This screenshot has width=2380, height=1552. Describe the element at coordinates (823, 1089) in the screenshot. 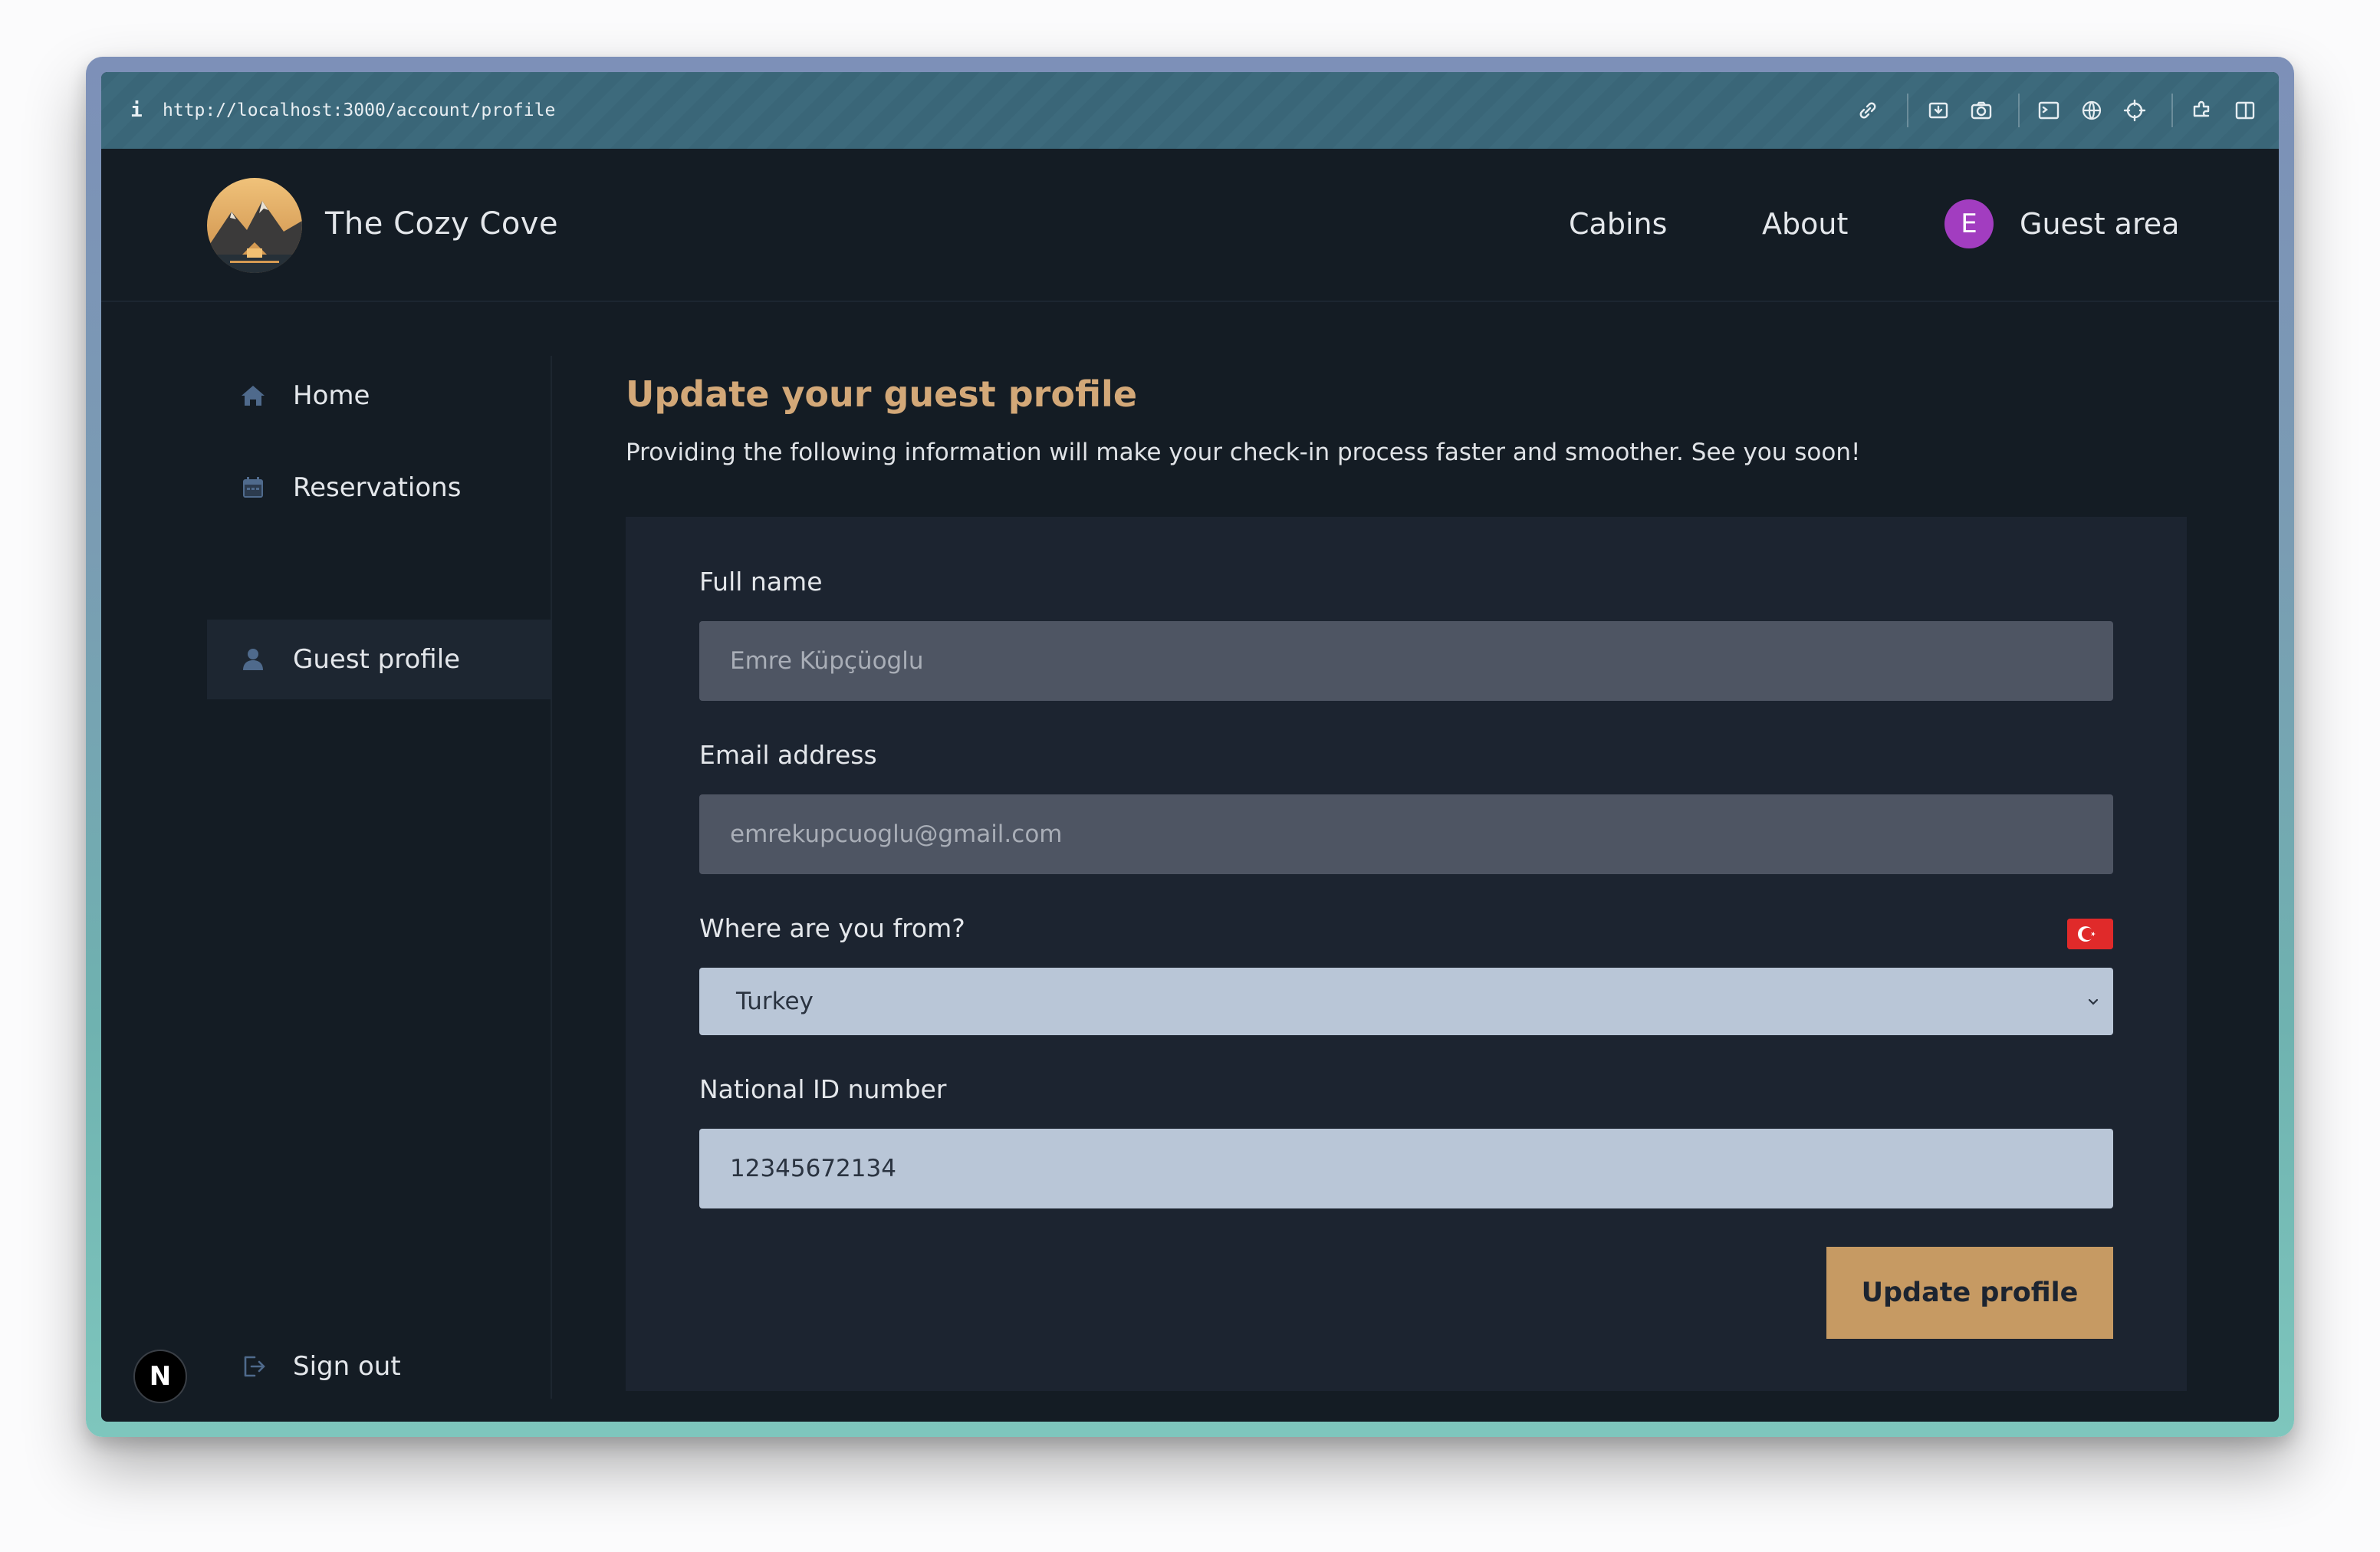

I see `national-id-label: National ID number` at that location.